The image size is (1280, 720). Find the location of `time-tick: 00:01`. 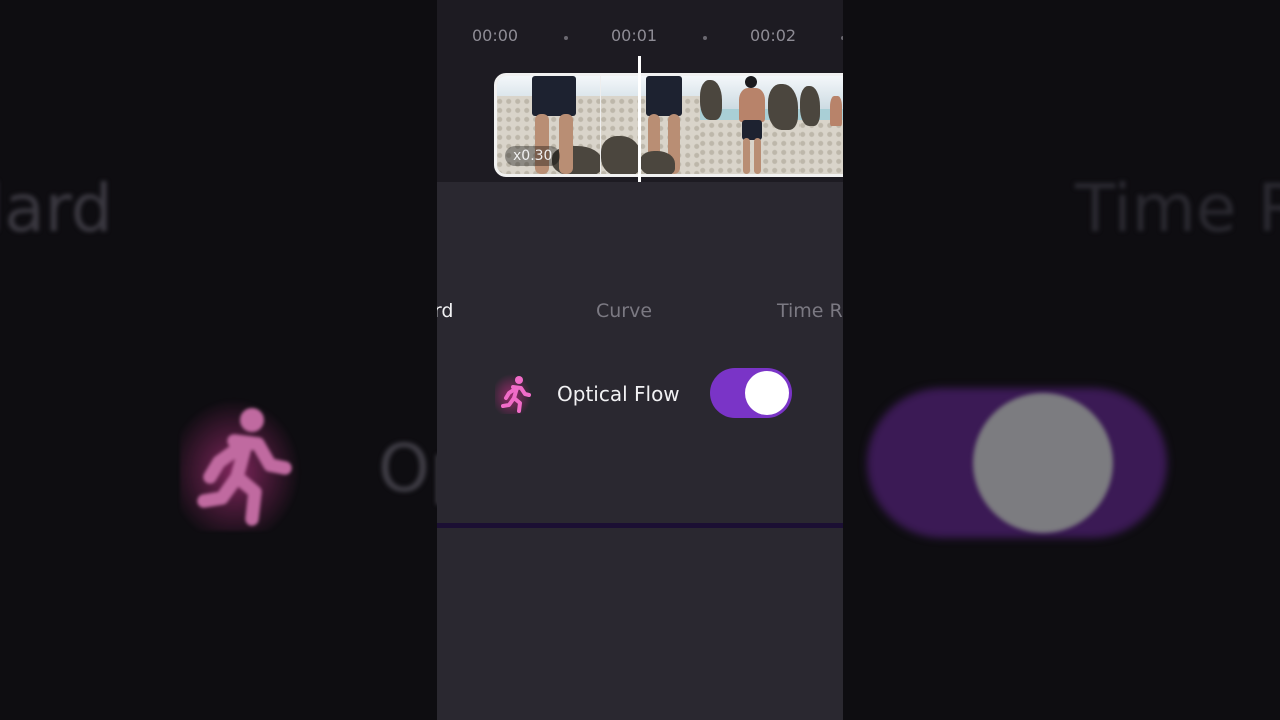

time-tick: 00:01 is located at coordinates (634, 35).